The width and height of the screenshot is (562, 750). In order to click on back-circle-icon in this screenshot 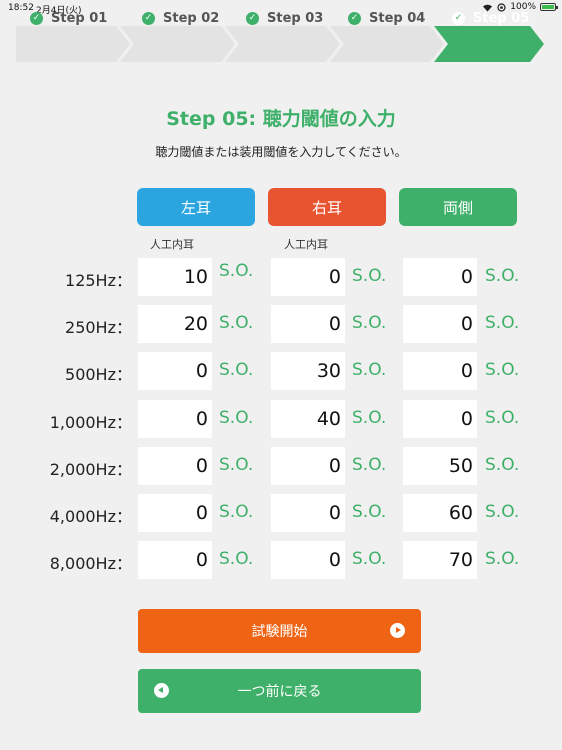, I will do `click(161, 690)`.